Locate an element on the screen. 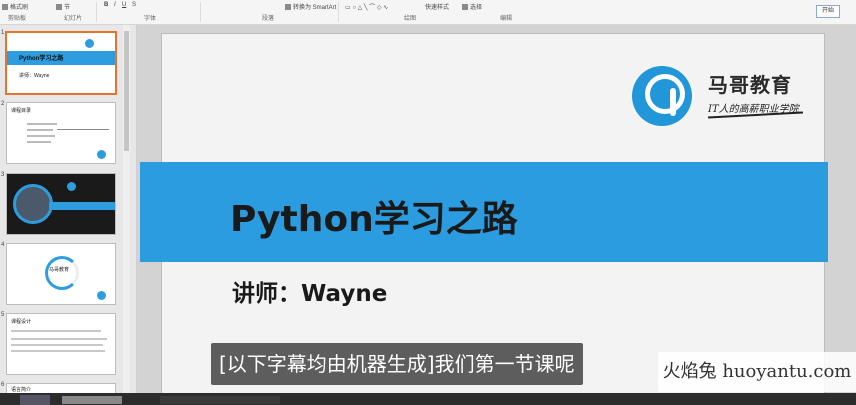 Image resolution: width=856 pixels, height=405 pixels. underline-button: U is located at coordinates (124, 5).